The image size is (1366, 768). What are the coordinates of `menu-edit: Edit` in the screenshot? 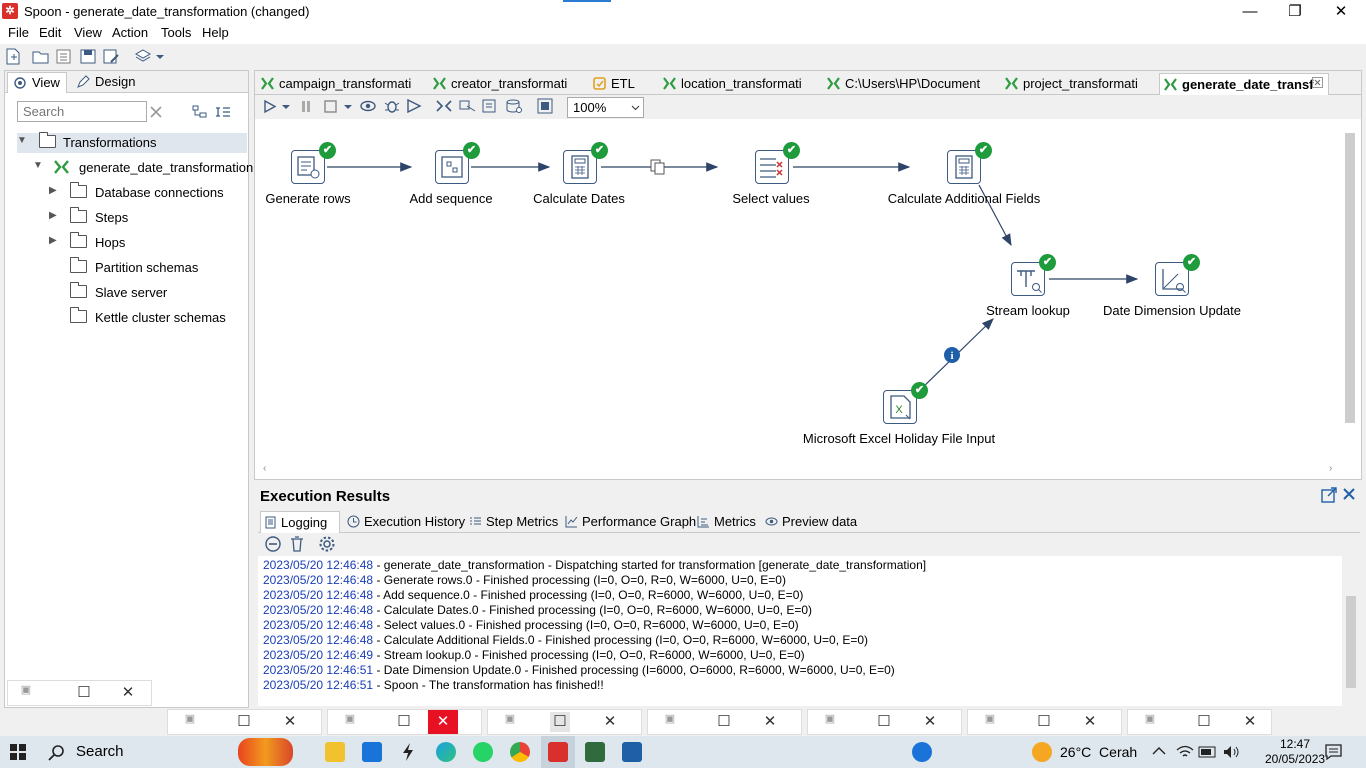 It's located at (50, 32).